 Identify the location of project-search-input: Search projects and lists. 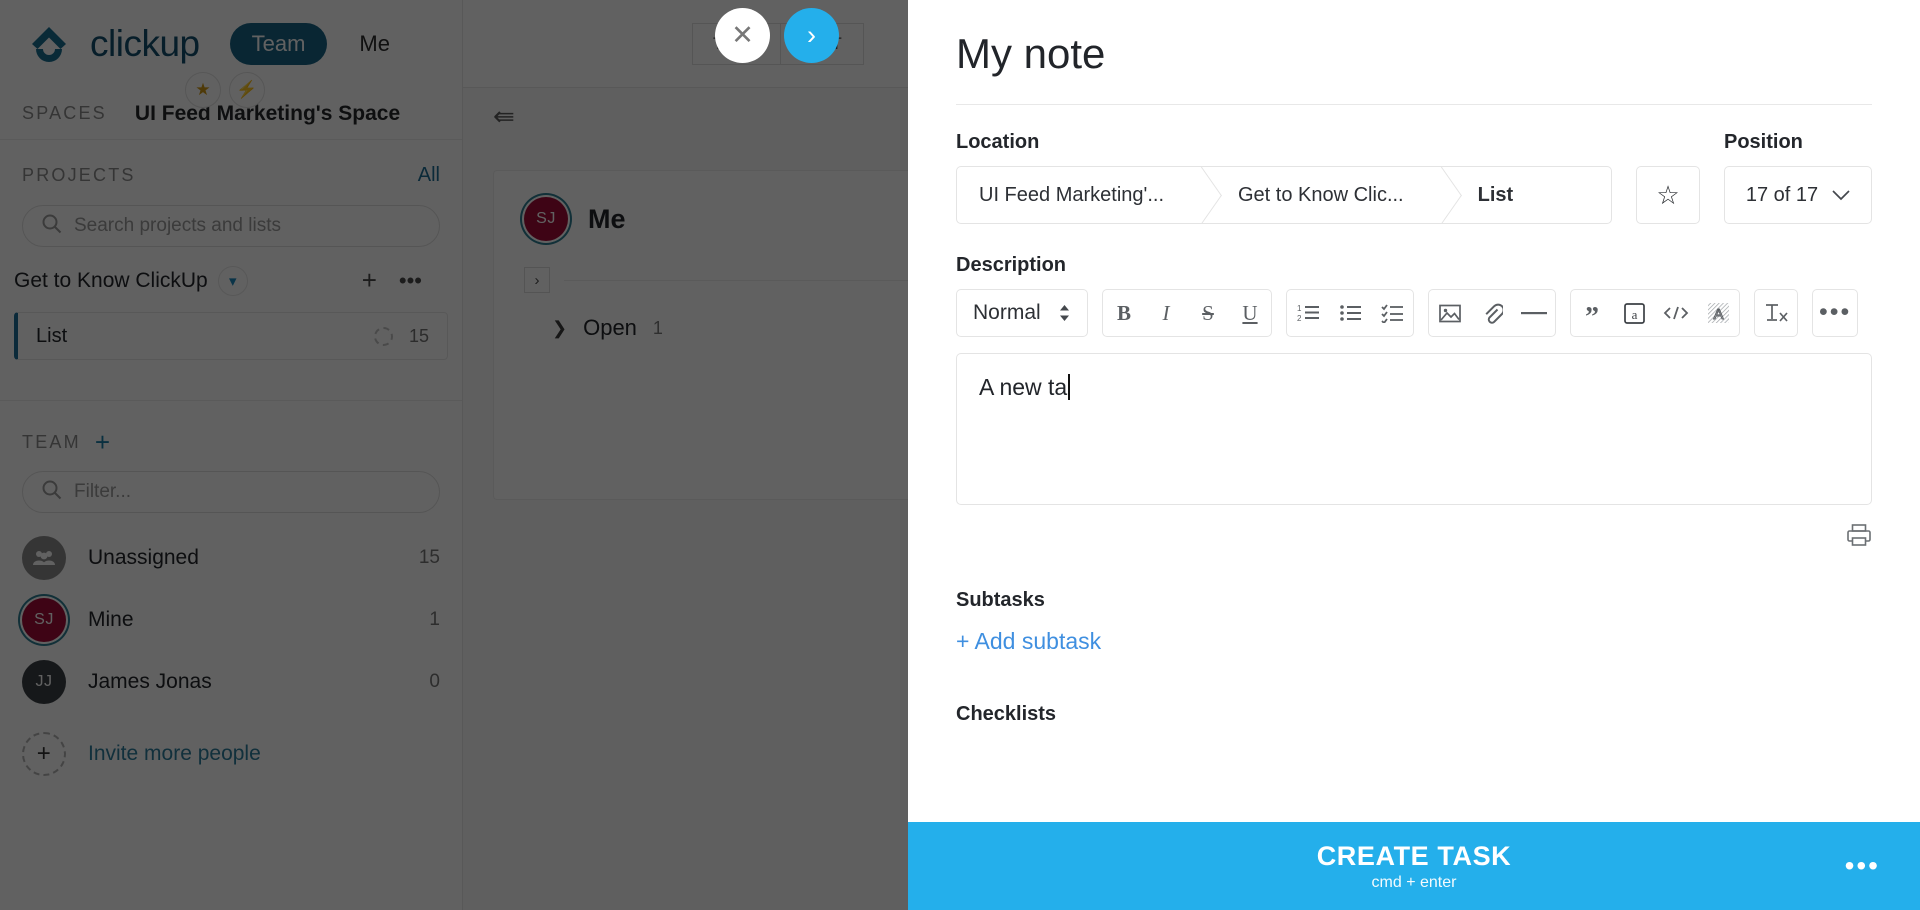
(231, 226).